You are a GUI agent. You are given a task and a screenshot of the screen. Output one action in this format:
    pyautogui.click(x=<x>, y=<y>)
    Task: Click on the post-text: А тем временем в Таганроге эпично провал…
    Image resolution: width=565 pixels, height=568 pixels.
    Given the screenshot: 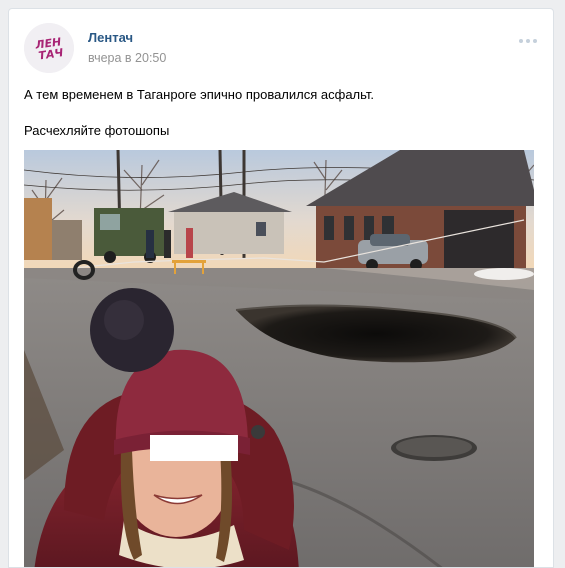 What is the action you would take?
    pyautogui.click(x=279, y=113)
    